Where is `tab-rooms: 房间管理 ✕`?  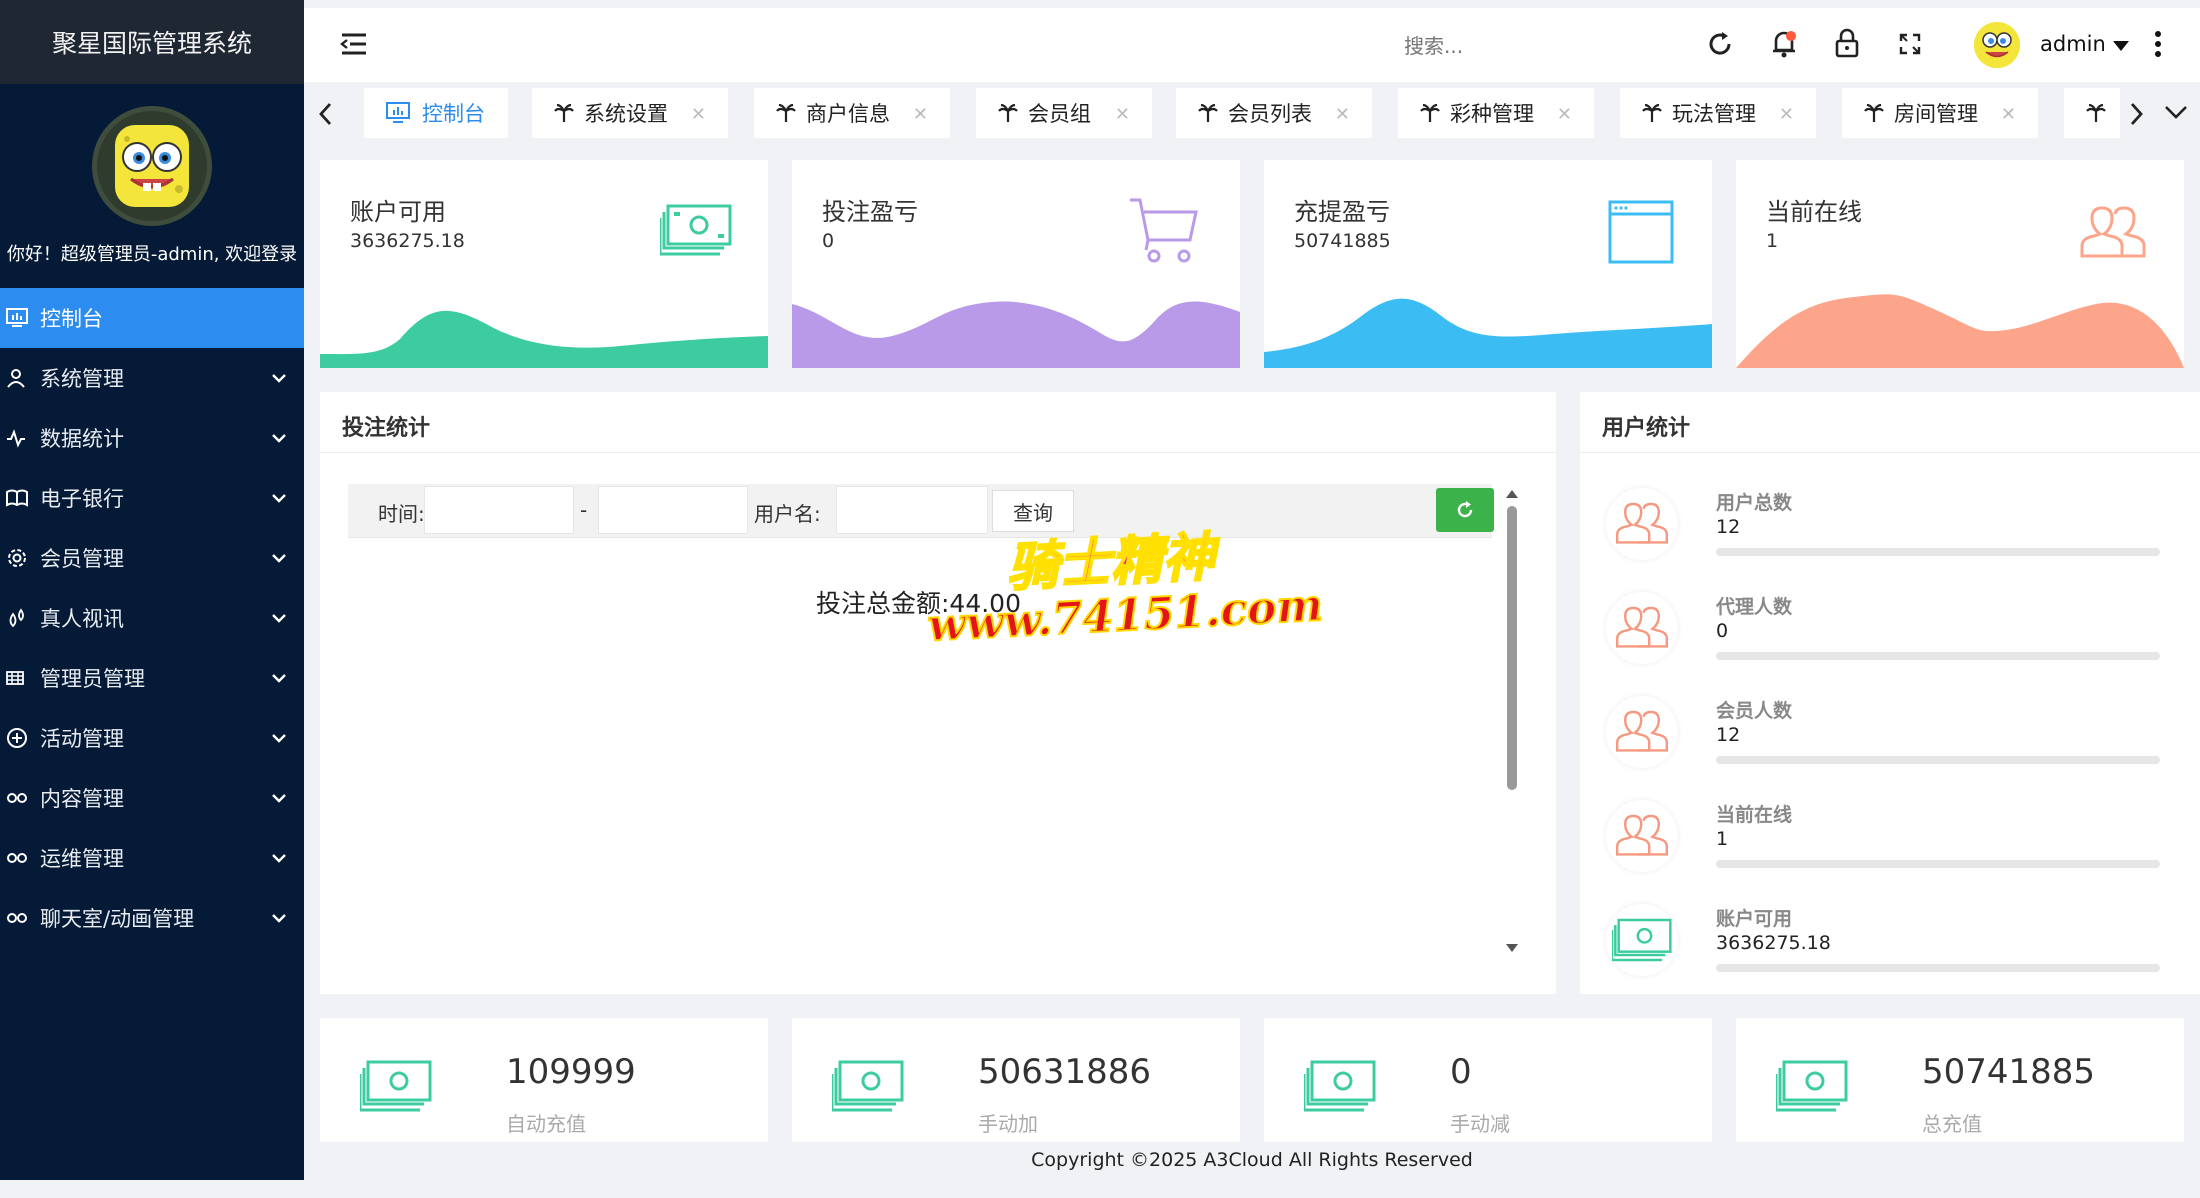
tab-rooms: 房间管理 ✕ is located at coordinates (1940, 113).